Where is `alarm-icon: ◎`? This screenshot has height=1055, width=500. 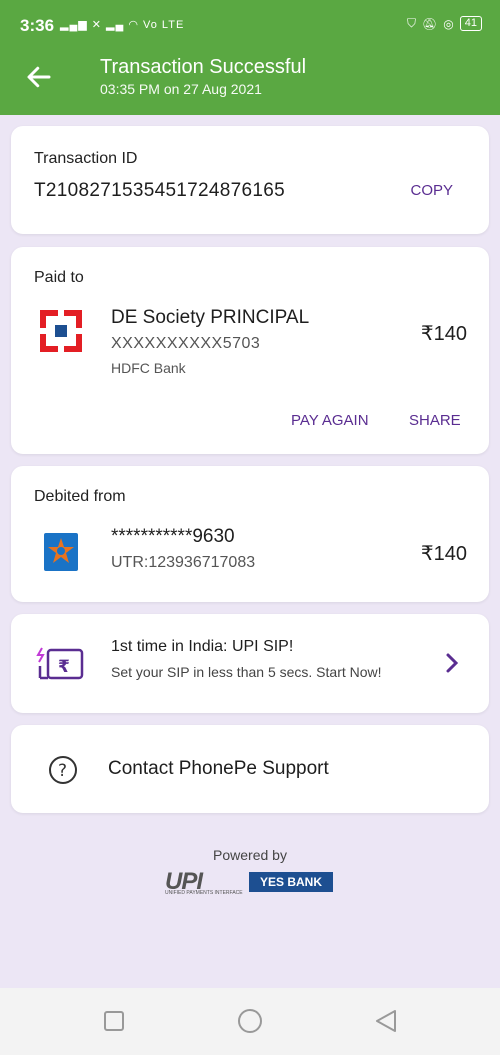 alarm-icon: ◎ is located at coordinates (448, 23).